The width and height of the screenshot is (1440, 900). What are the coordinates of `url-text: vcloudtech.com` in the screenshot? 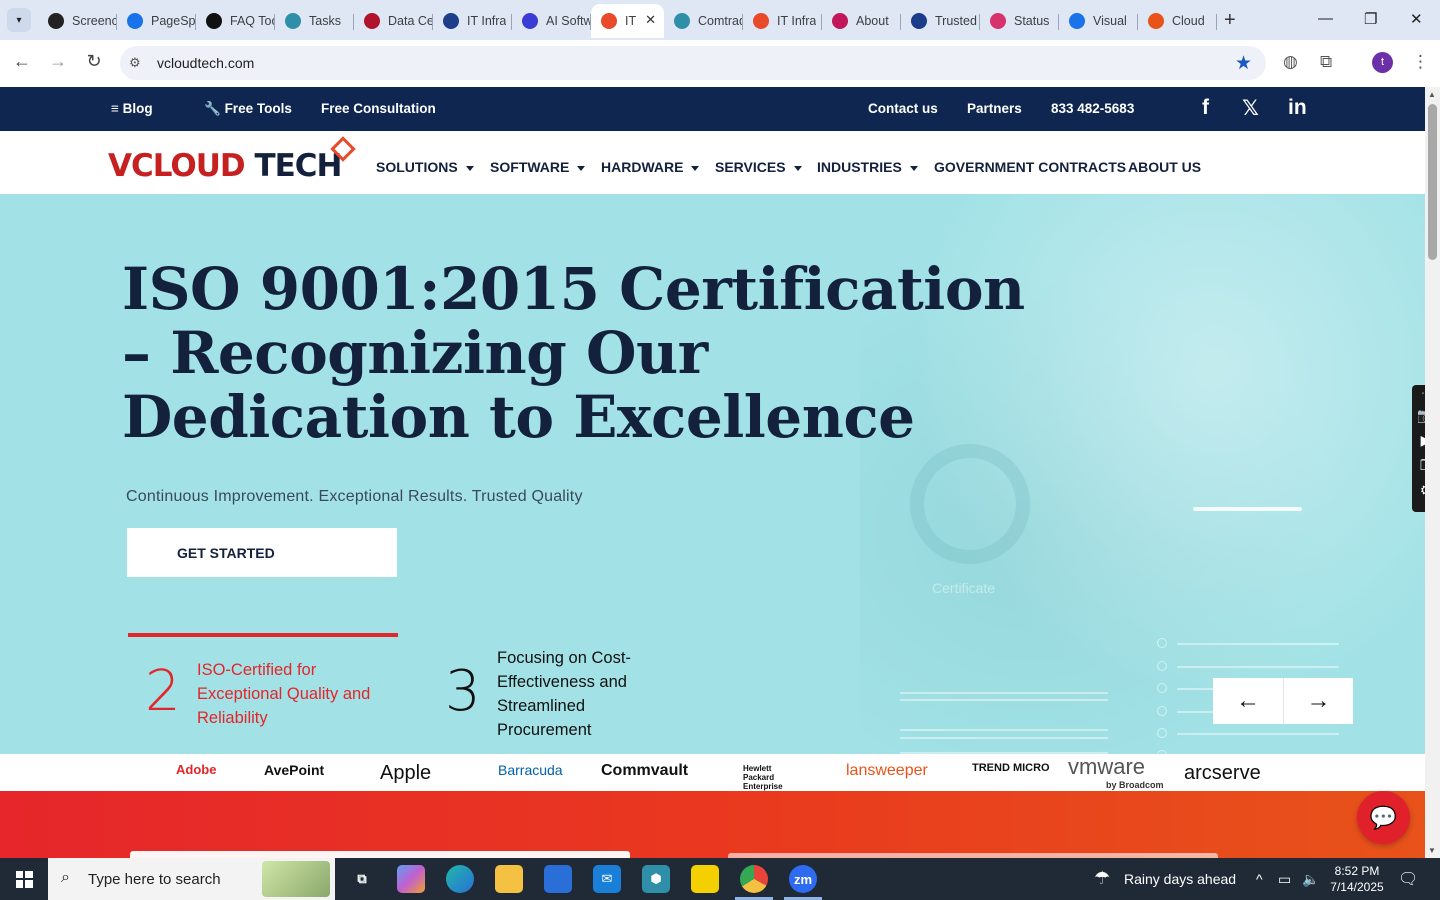 It's located at (205, 63).